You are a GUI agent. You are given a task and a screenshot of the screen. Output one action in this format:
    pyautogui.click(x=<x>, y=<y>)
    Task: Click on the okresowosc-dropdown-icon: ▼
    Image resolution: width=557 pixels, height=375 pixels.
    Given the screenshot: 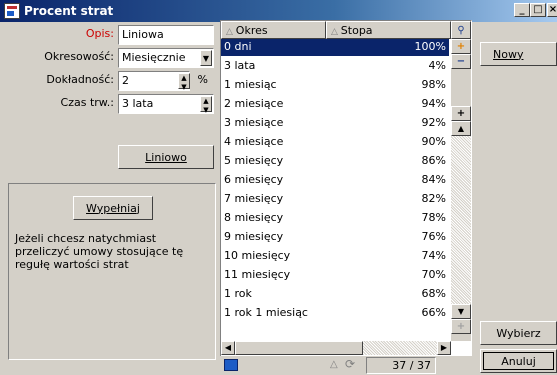 What is the action you would take?
    pyautogui.click(x=206, y=58)
    